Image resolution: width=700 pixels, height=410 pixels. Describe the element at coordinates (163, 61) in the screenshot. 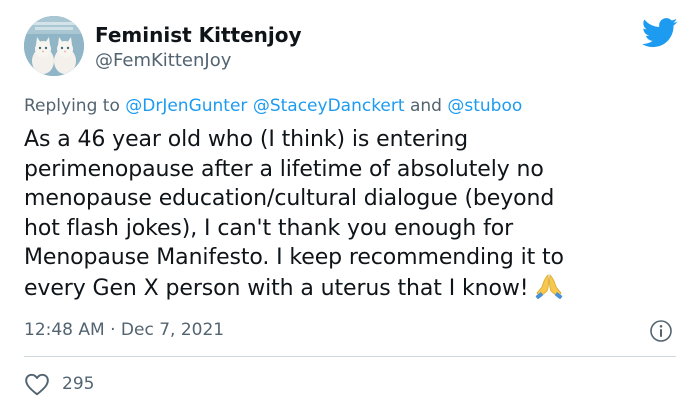

I see `author-handle: @FemKittenJoy` at that location.